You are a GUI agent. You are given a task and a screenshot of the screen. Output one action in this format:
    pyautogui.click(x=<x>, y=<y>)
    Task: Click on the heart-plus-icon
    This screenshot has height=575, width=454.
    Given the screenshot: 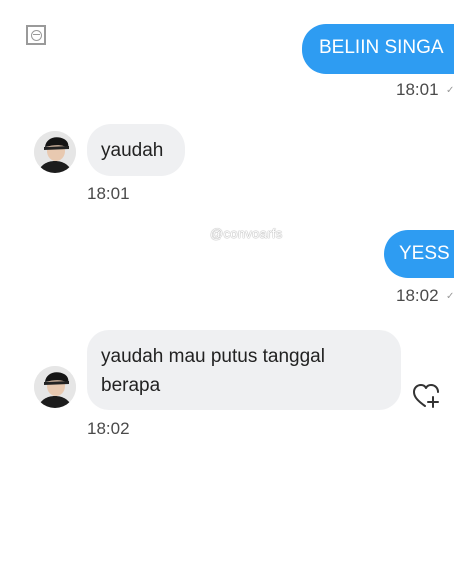 What is the action you would take?
    pyautogui.click(x=427, y=396)
    